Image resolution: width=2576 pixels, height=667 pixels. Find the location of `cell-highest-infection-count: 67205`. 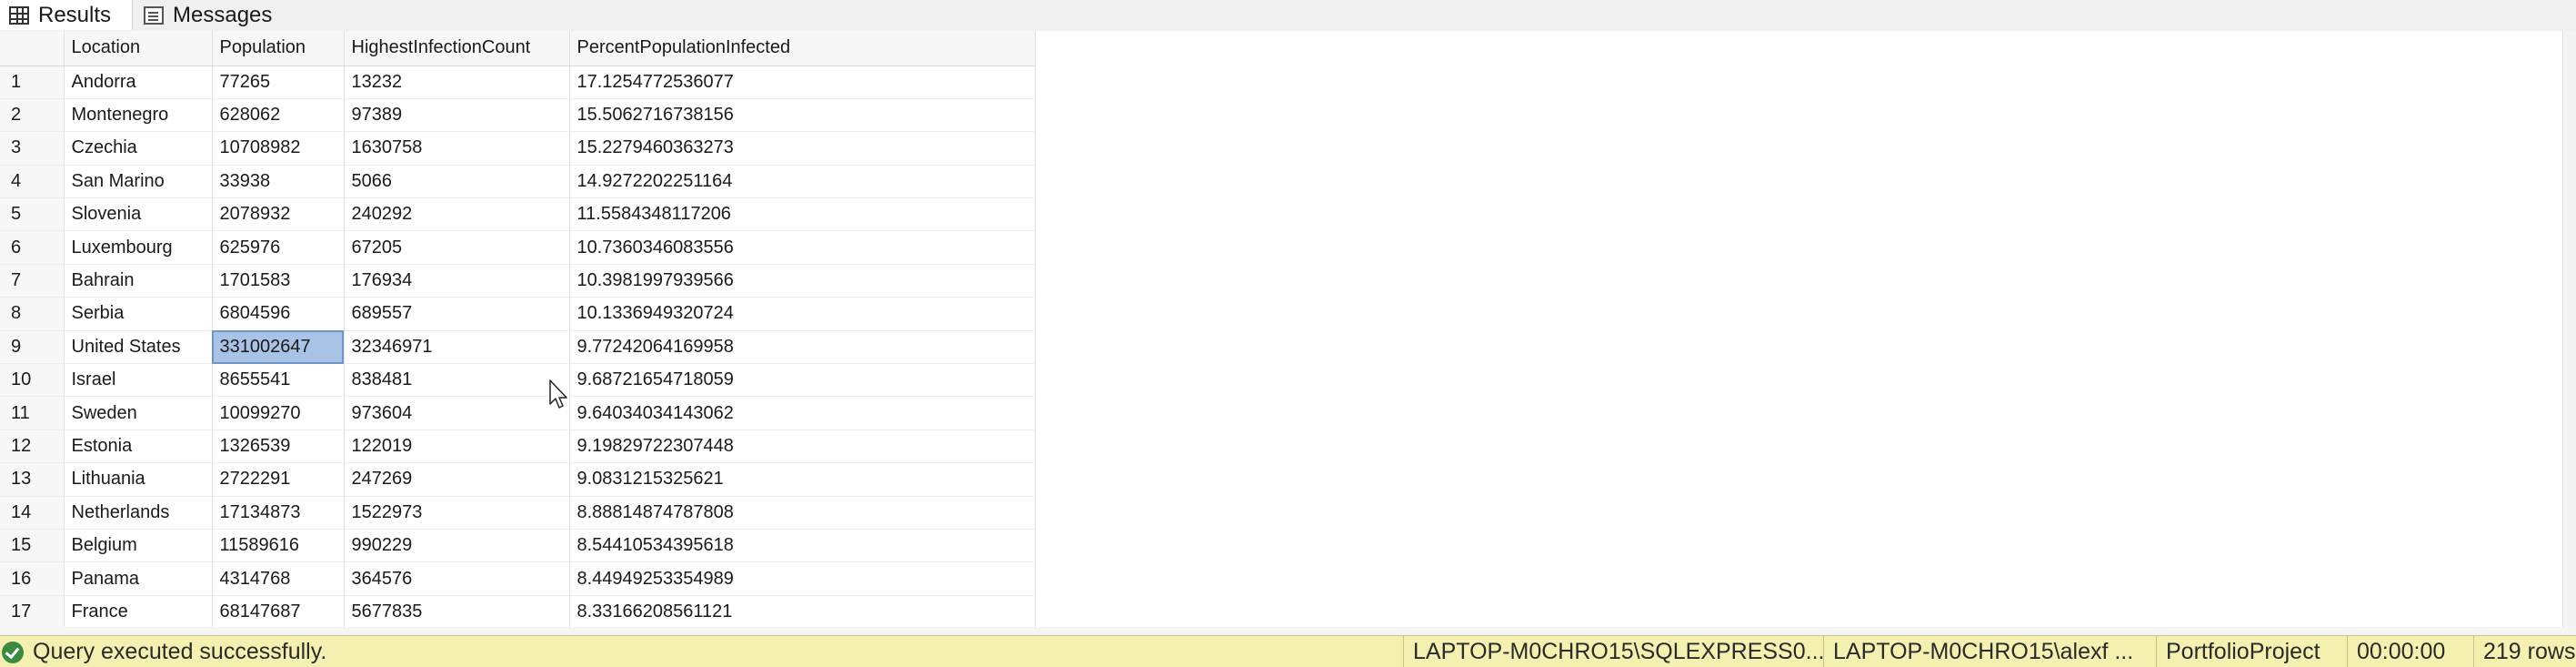

cell-highest-infection-count: 67205 is located at coordinates (457, 248).